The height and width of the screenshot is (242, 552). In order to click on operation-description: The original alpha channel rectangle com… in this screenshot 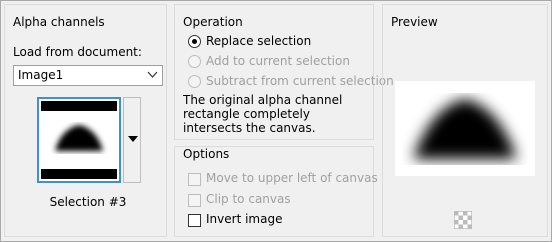, I will do `click(263, 114)`.